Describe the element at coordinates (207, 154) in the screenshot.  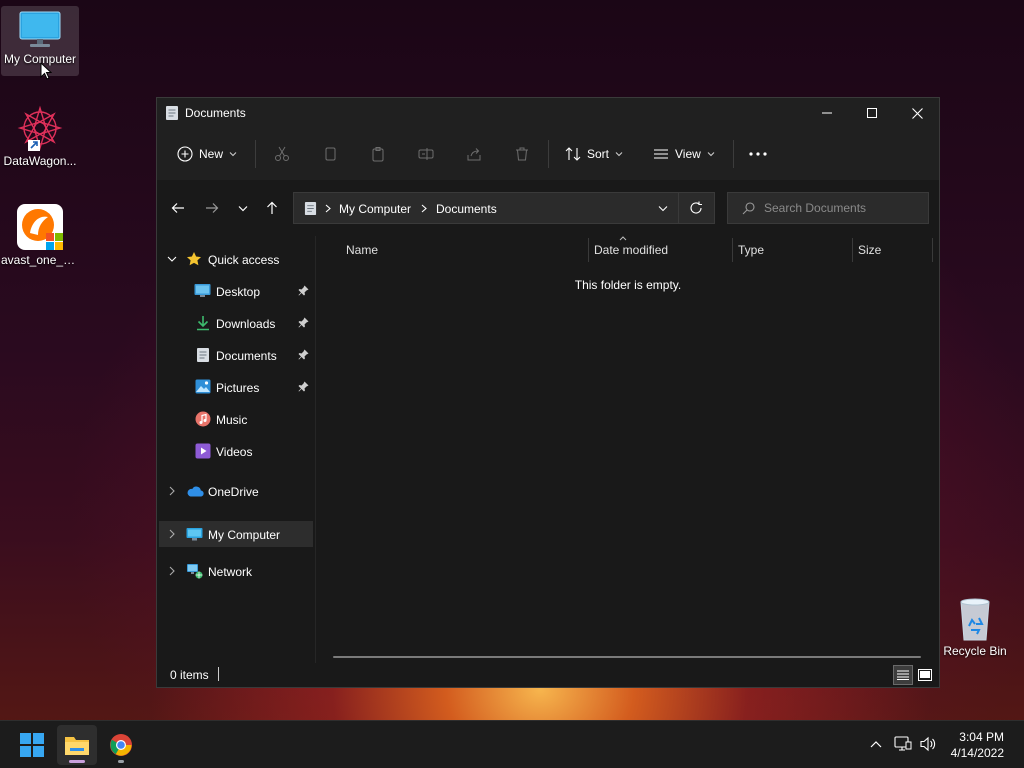
I see `new-button: New` at that location.